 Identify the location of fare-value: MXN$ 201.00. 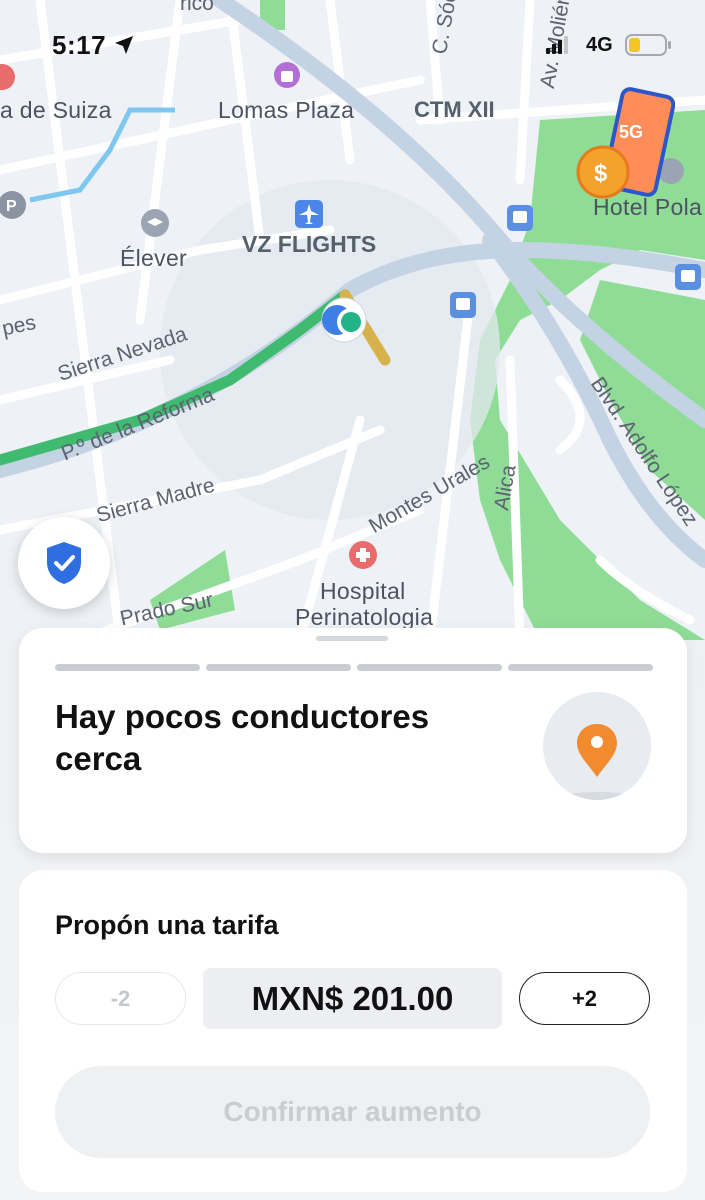
(352, 998).